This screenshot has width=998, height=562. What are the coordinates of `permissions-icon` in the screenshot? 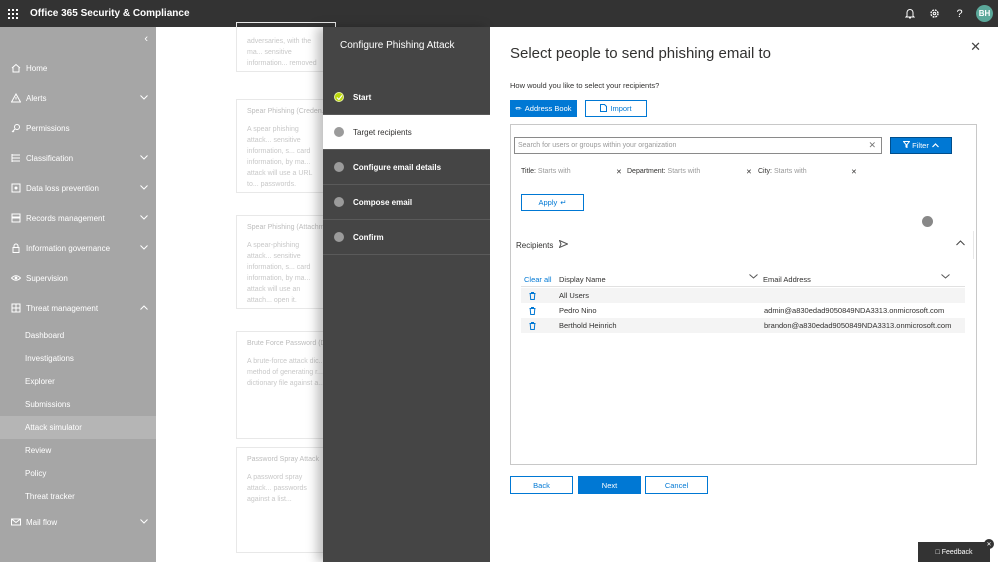 It's located at (15, 128).